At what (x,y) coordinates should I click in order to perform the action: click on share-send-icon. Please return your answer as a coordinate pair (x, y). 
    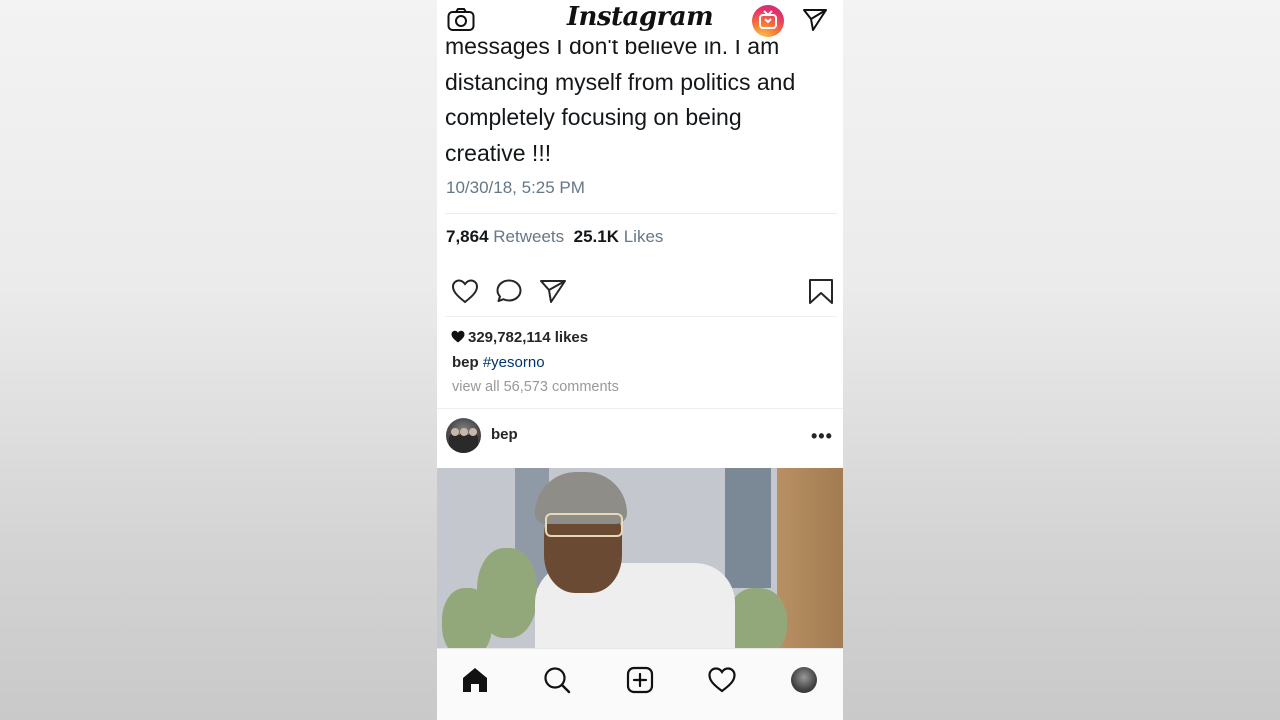
    Looking at the image, I should click on (553, 291).